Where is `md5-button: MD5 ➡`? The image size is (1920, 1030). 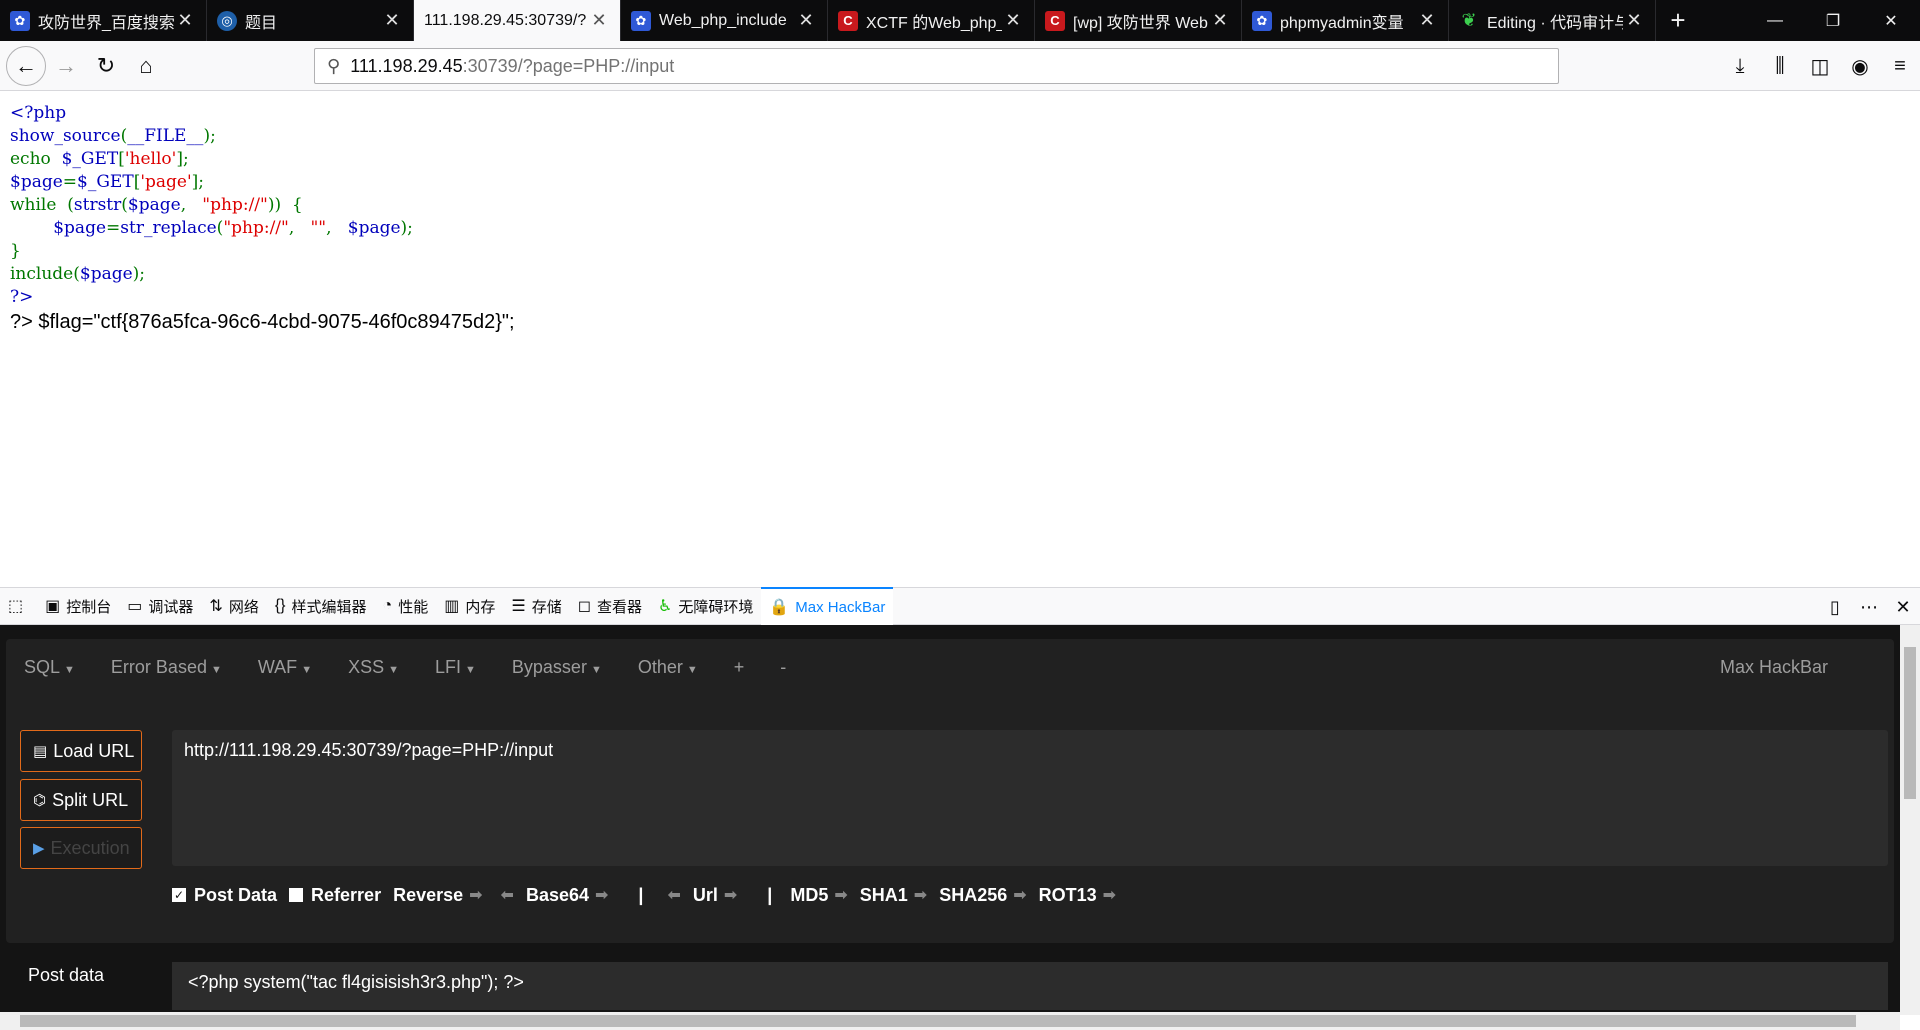 md5-button: MD5 ➡ is located at coordinates (818, 895).